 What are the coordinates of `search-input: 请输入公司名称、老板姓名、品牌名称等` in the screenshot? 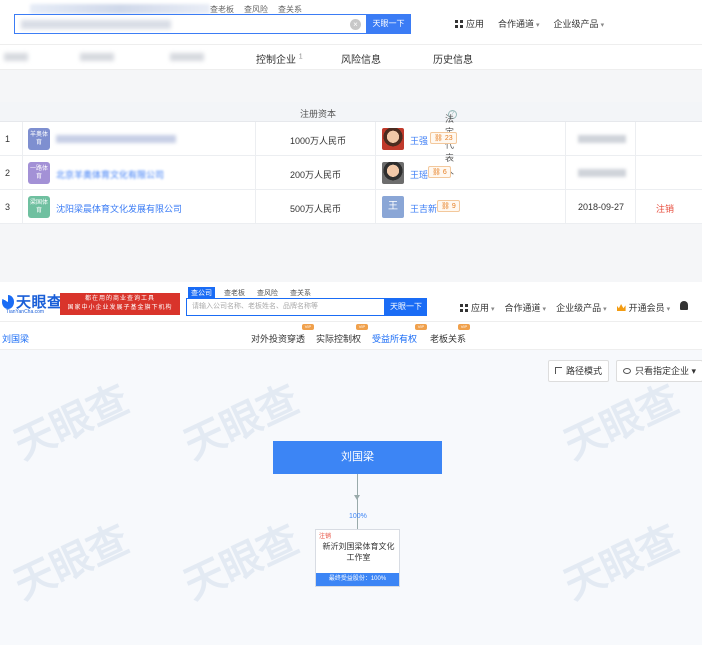 It's located at (285, 307).